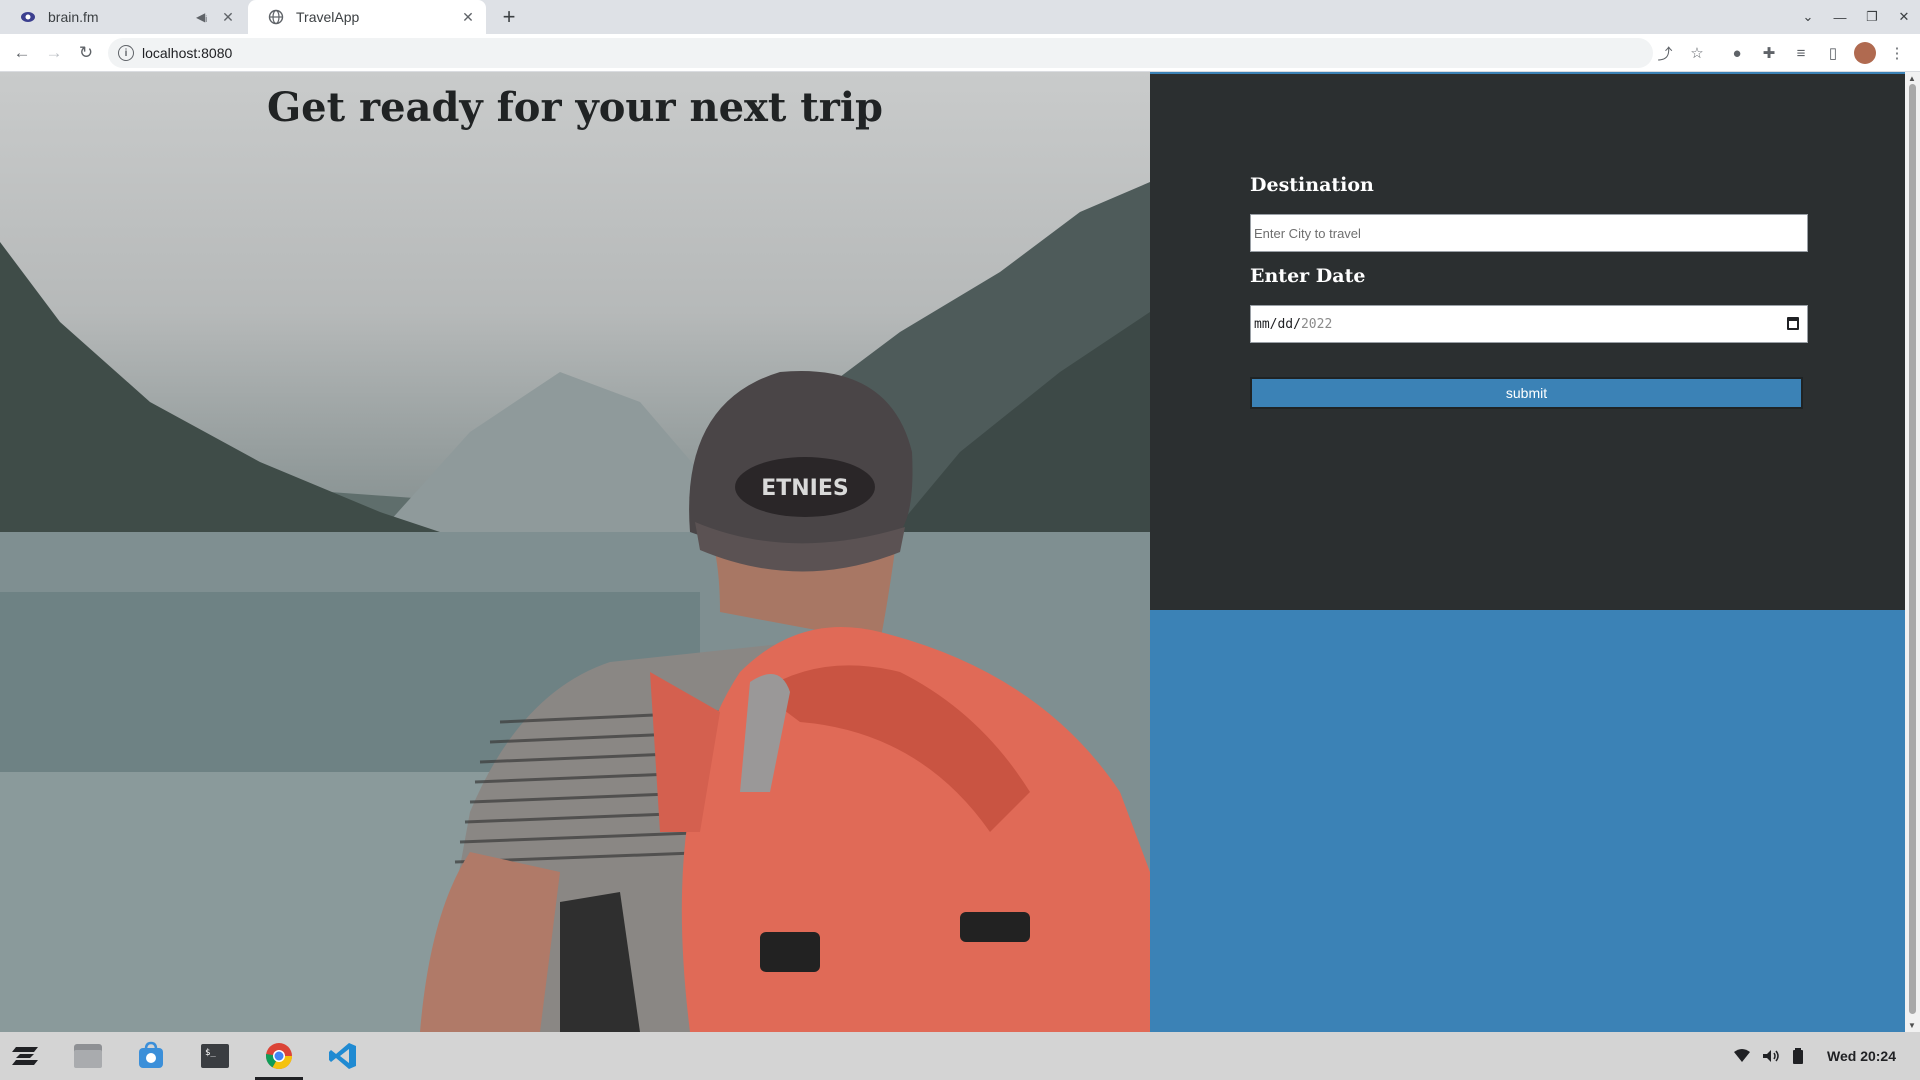 The width and height of the screenshot is (1920, 1080). I want to click on extension-bug-icon: ●, so click(1737, 53).